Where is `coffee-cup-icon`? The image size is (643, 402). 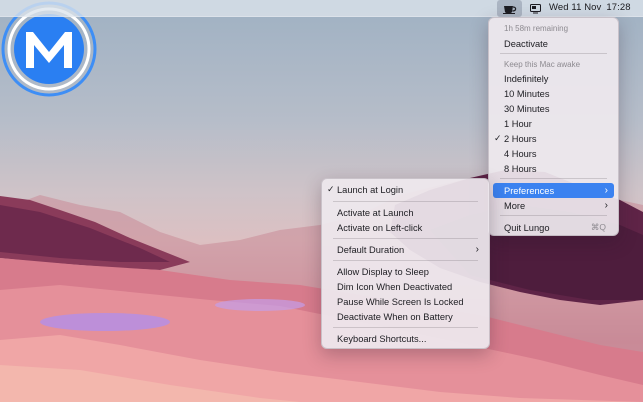 coffee-cup-icon is located at coordinates (509, 9).